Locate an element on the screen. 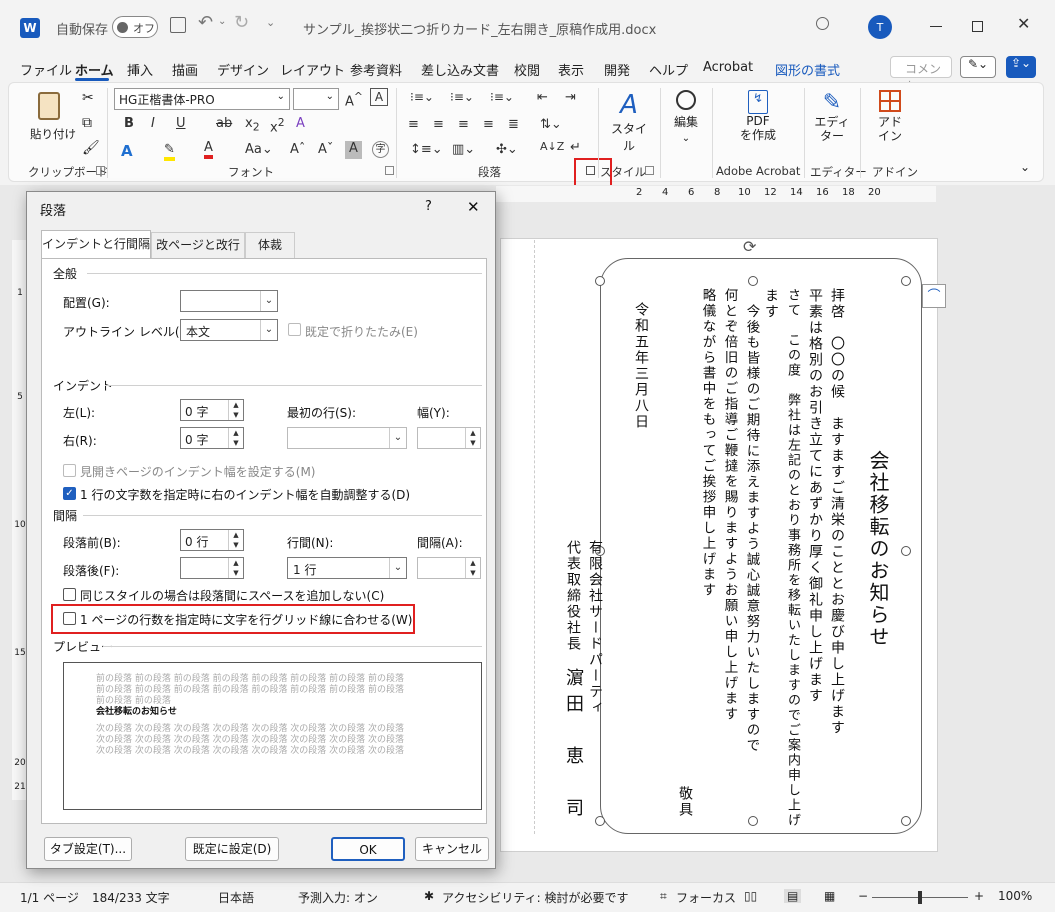 The width and height of the screenshot is (1055, 912). align-center-icon: ≡ is located at coordinates (438, 124).